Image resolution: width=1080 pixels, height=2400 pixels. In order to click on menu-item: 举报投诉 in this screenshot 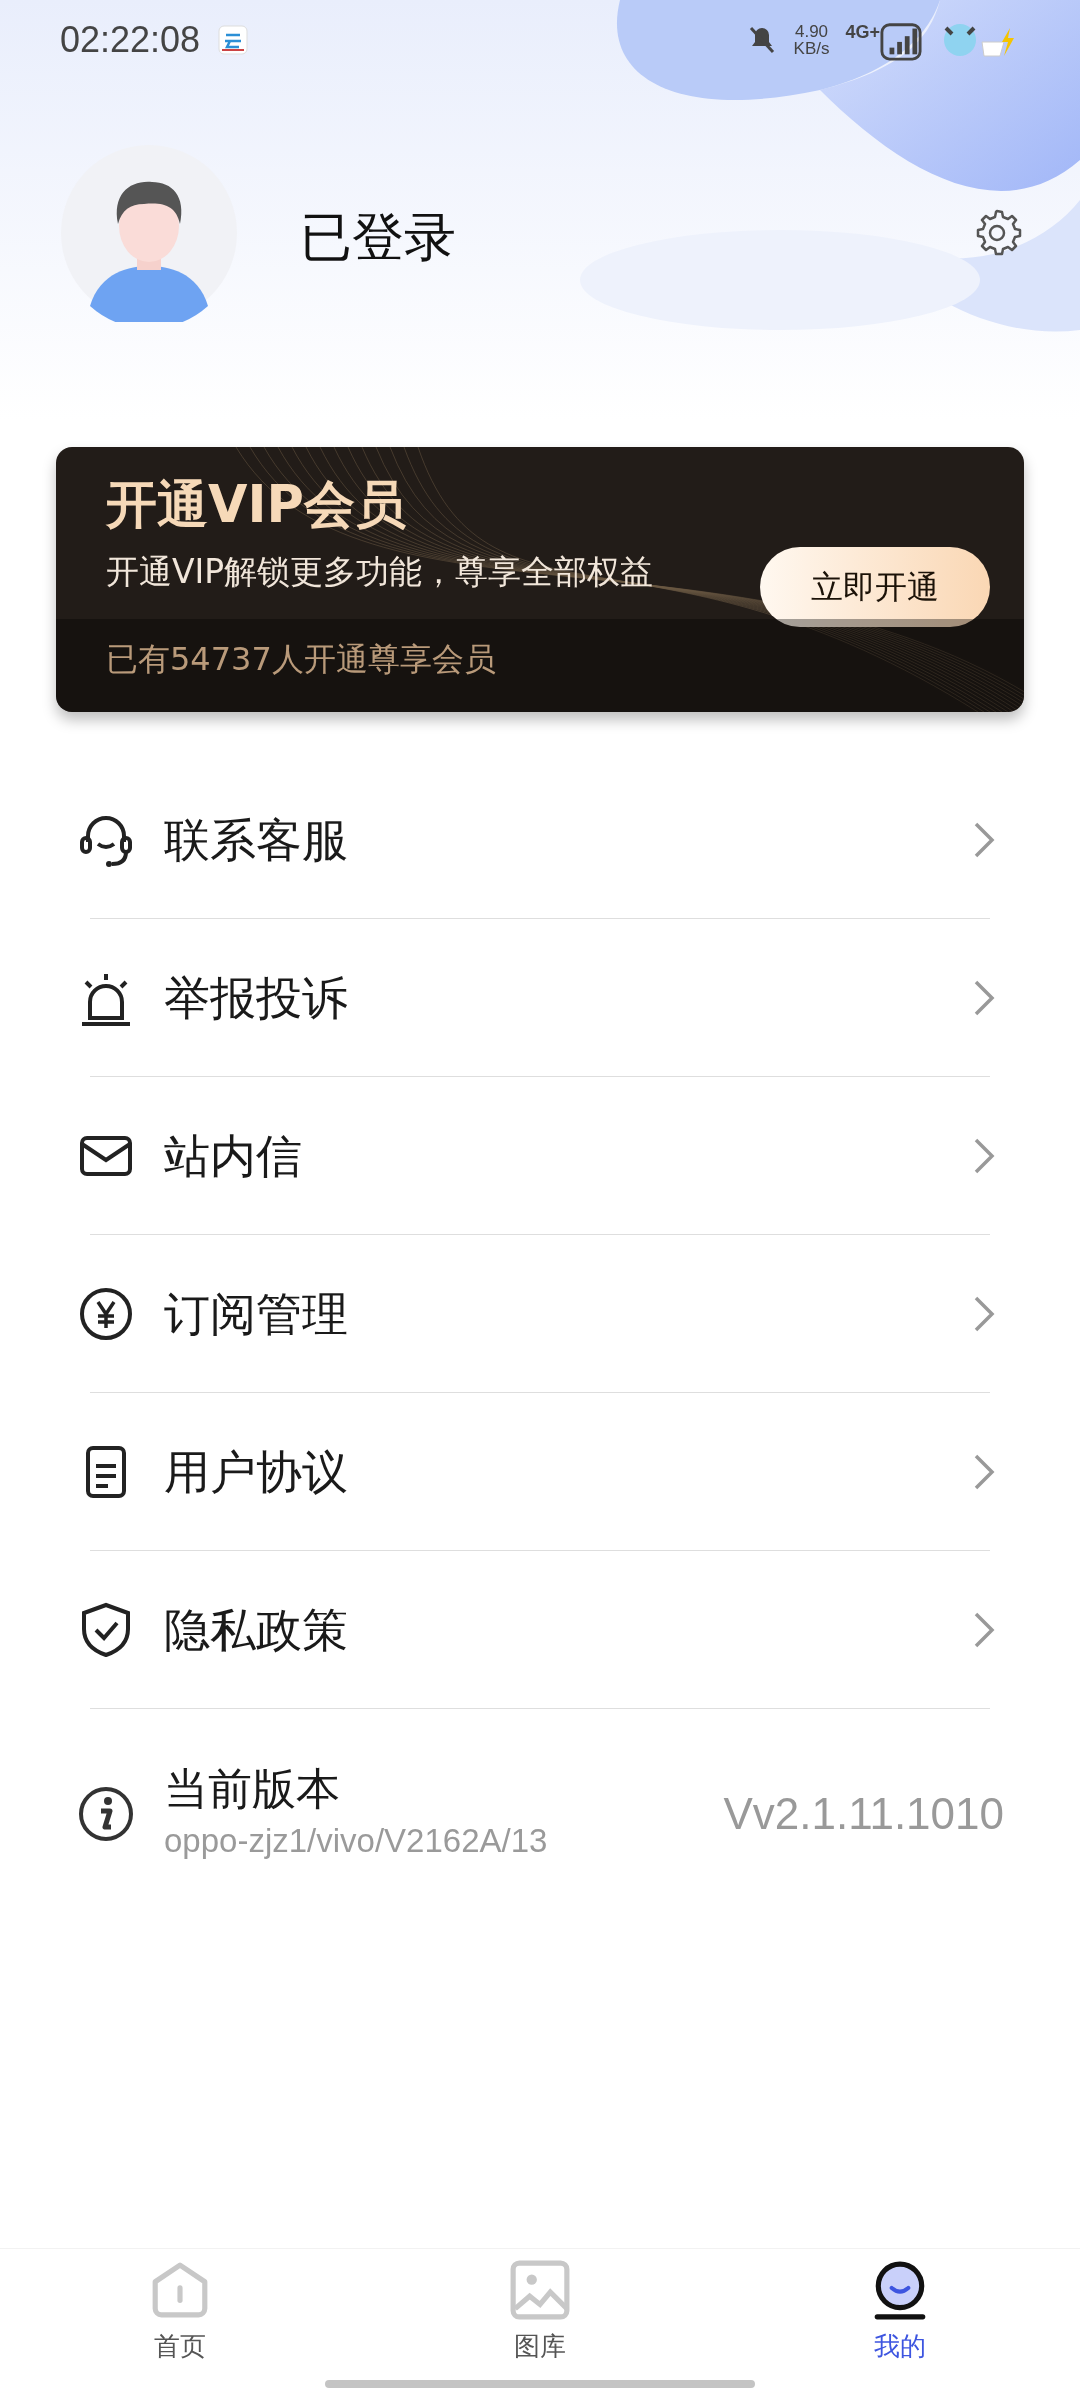, I will do `click(540, 998)`.